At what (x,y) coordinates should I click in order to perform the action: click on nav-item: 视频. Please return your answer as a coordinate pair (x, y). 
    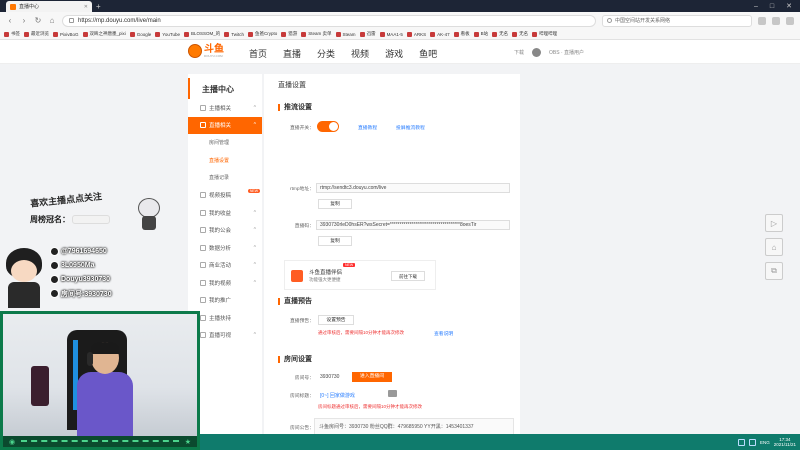
    Looking at the image, I should click on (360, 53).